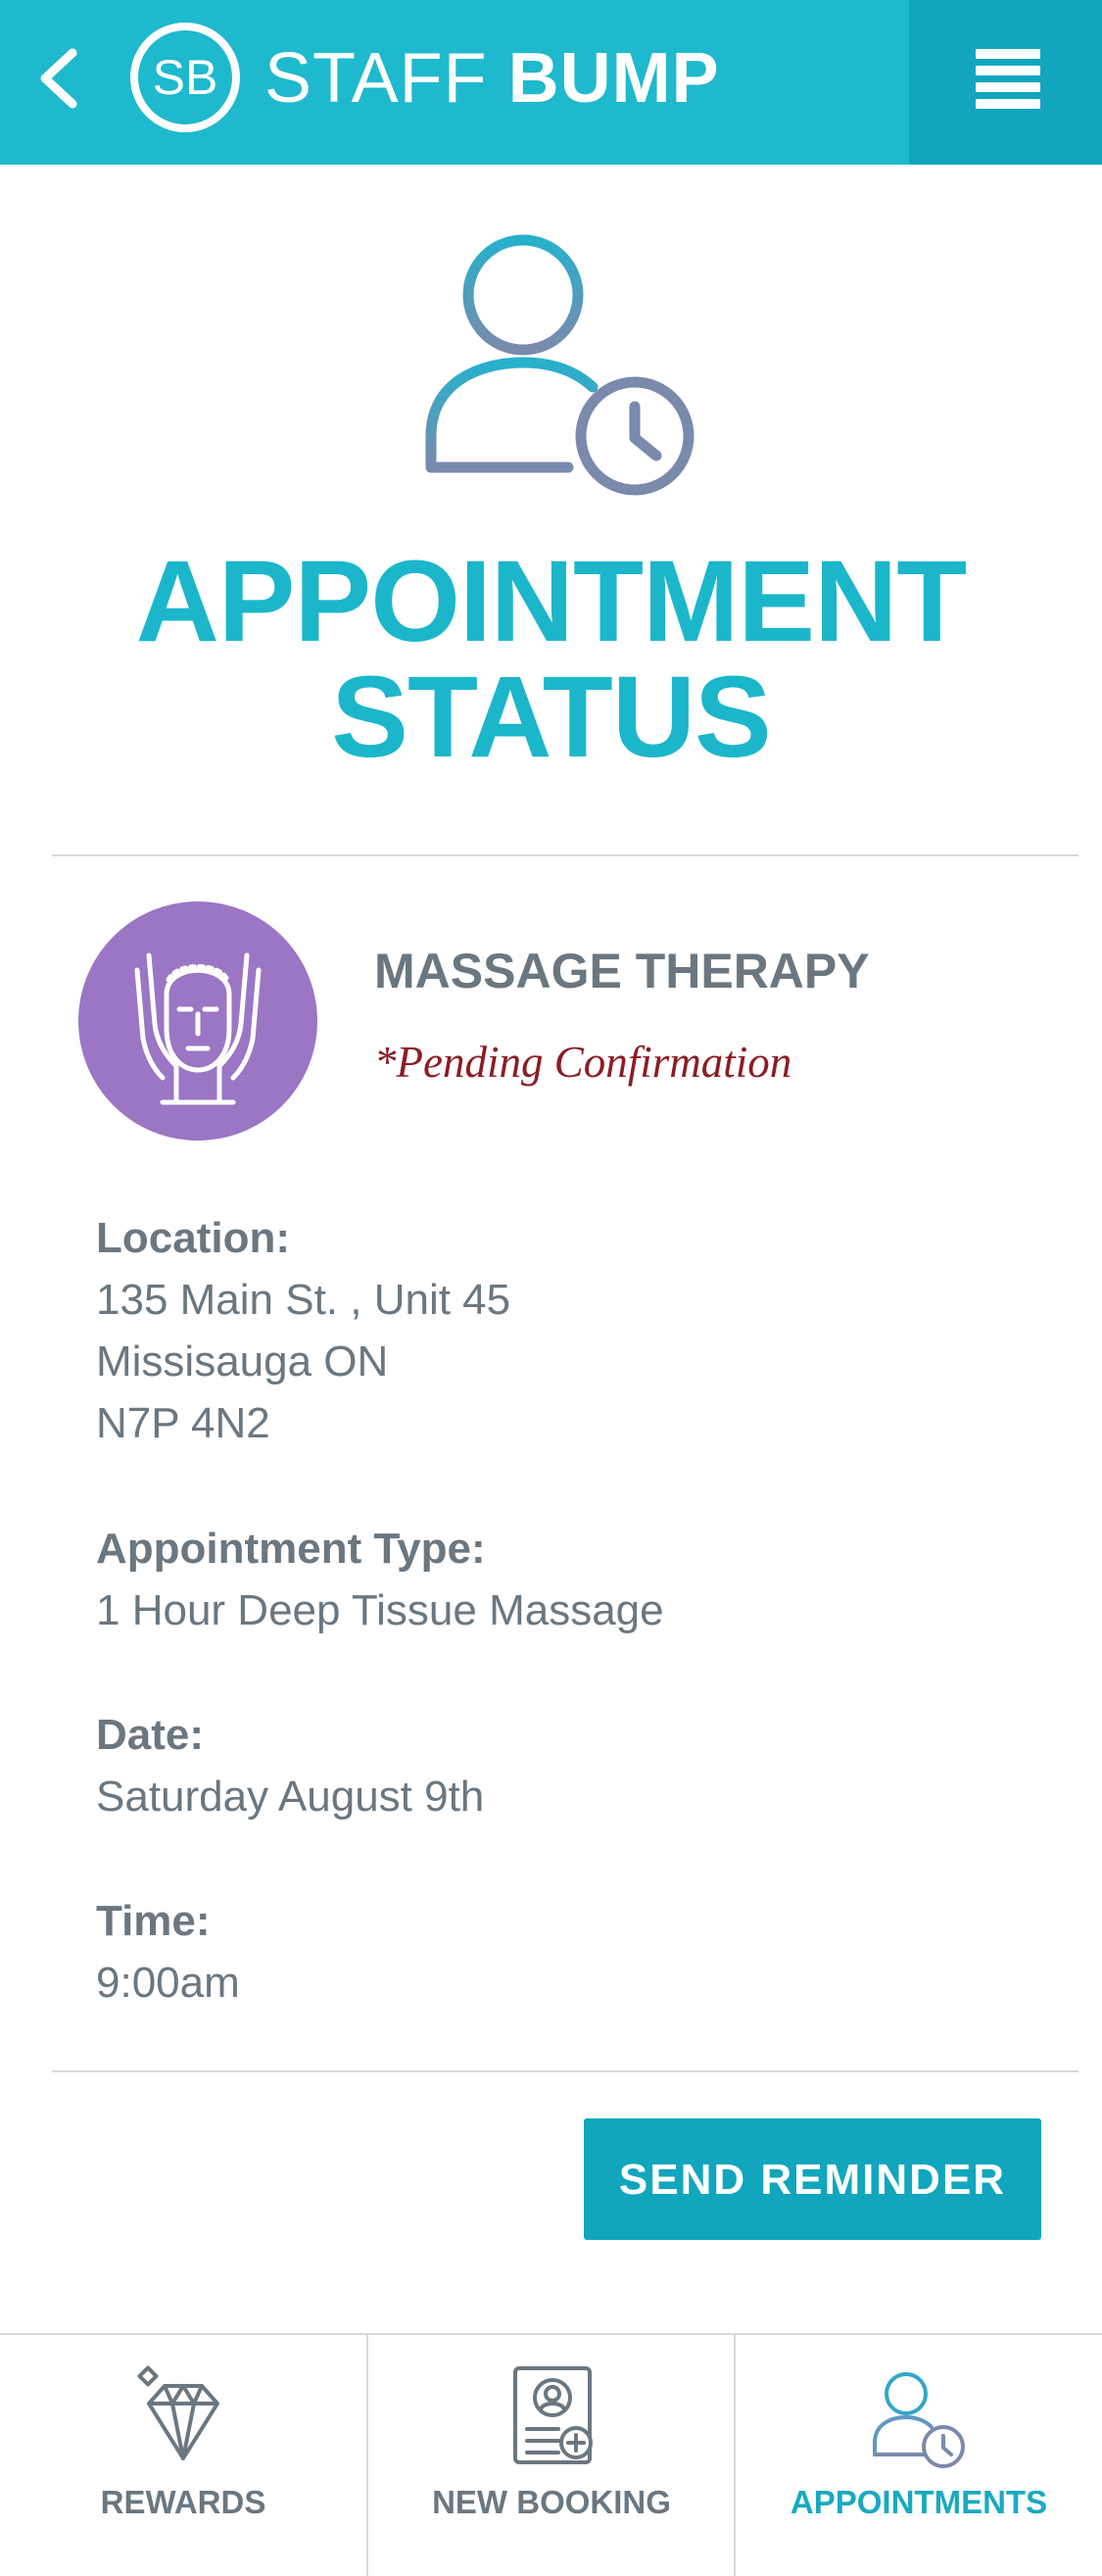 Image resolution: width=1102 pixels, height=2576 pixels. What do you see at coordinates (565, 2071) in the screenshot?
I see `divider-bottom` at bounding box center [565, 2071].